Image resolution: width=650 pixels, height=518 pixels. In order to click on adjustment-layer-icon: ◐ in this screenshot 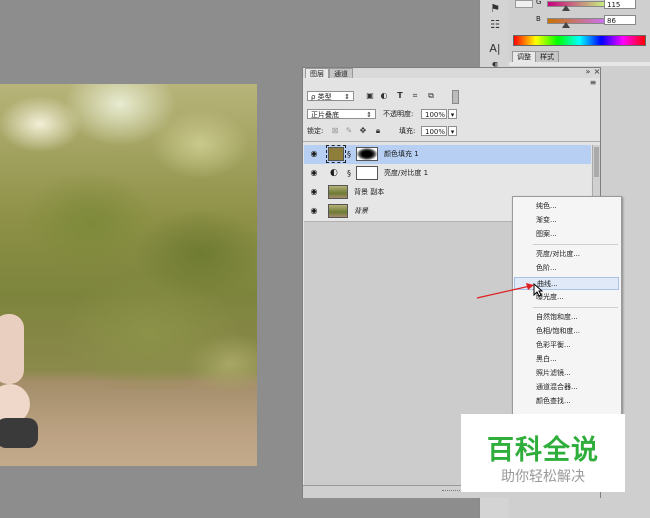, I will do `click(334, 173)`.